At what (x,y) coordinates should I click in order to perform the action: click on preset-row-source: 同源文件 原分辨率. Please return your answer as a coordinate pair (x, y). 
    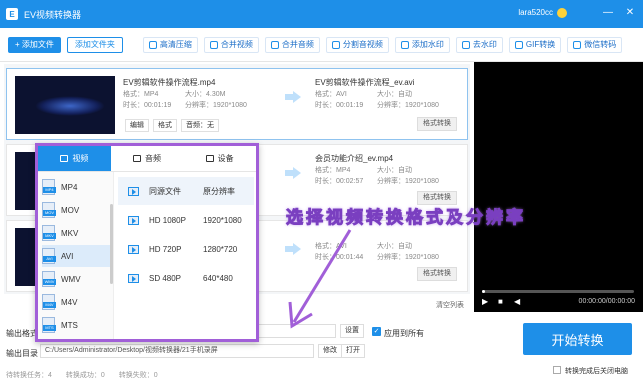
    Looking at the image, I should click on (186, 191).